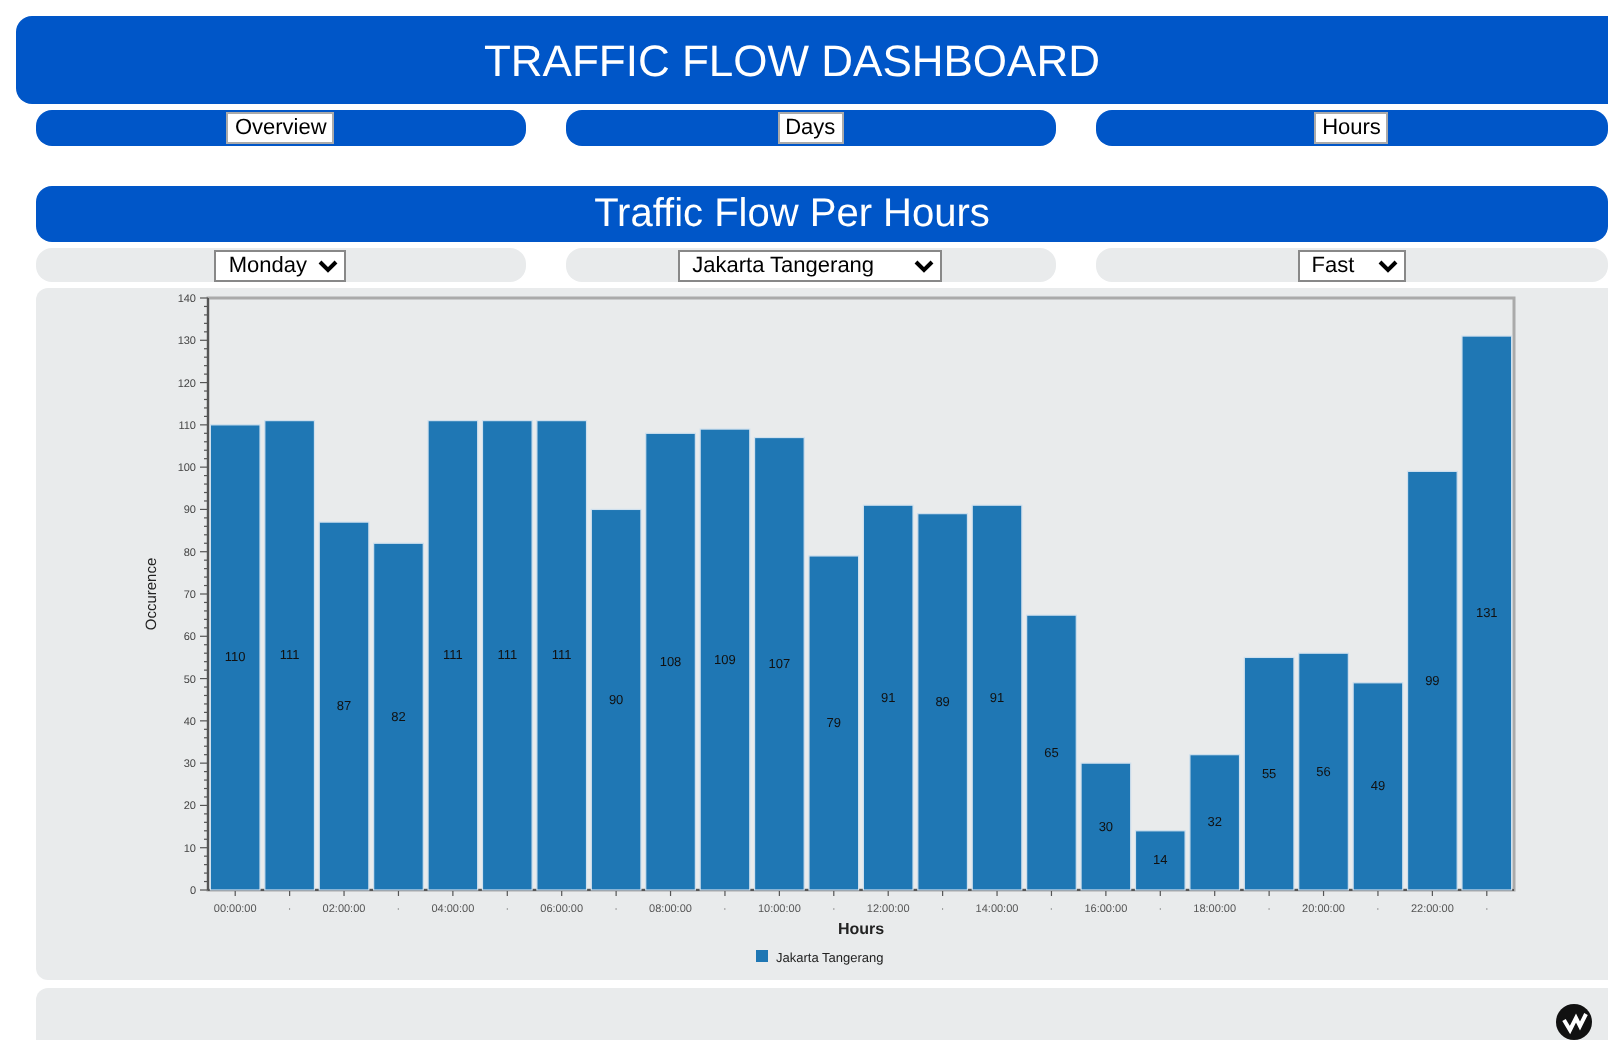 This screenshot has width=1608, height=1040. I want to click on x-axis-title: Hours, so click(861, 929).